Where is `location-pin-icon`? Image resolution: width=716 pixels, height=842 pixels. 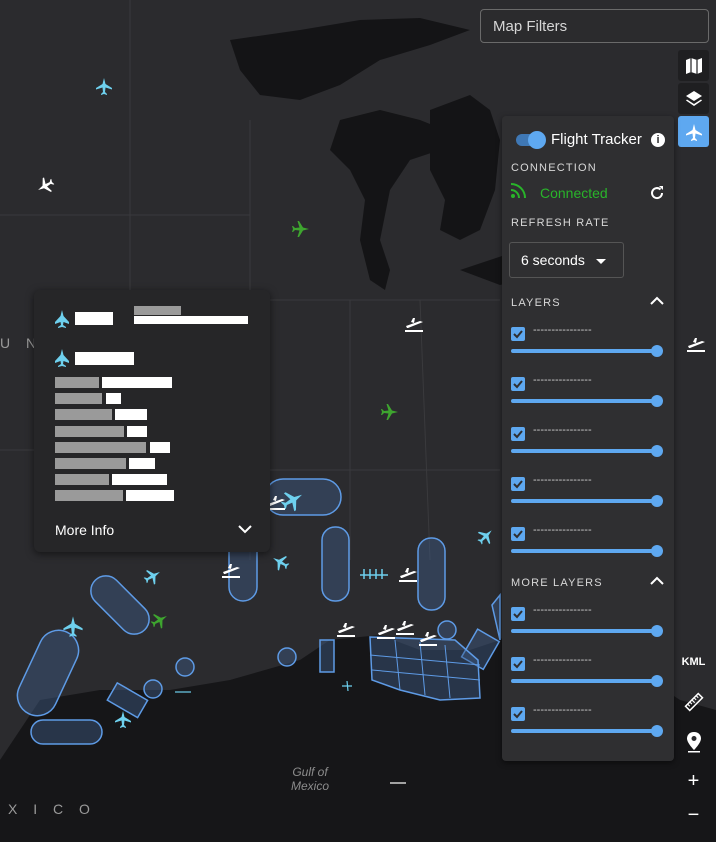
location-pin-icon is located at coordinates (693, 741).